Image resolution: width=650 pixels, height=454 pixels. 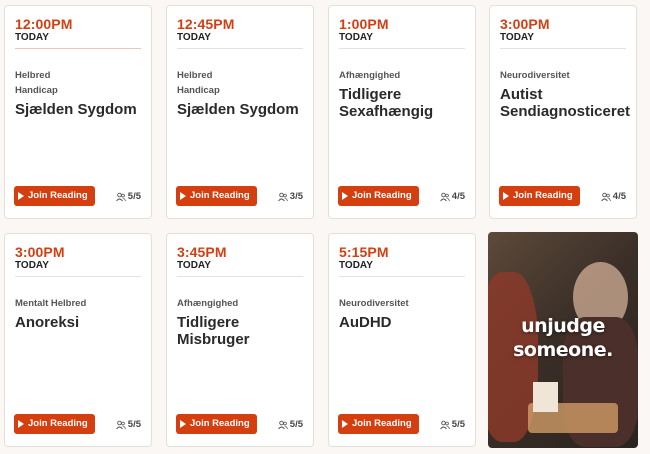 I want to click on seat-count: 3/5, so click(x=290, y=196).